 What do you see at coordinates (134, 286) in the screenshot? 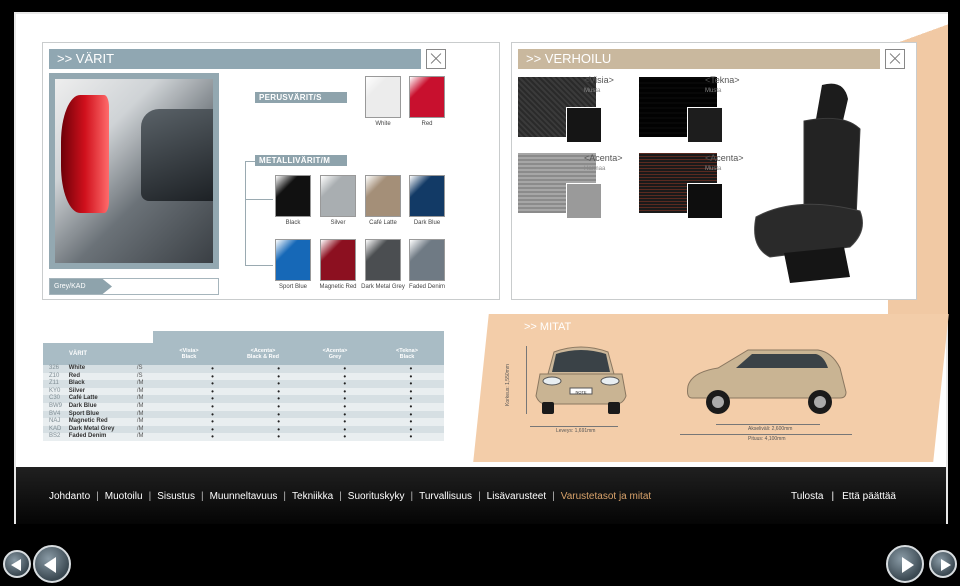
I see `selected-color-bar: Grey/KAD` at bounding box center [134, 286].